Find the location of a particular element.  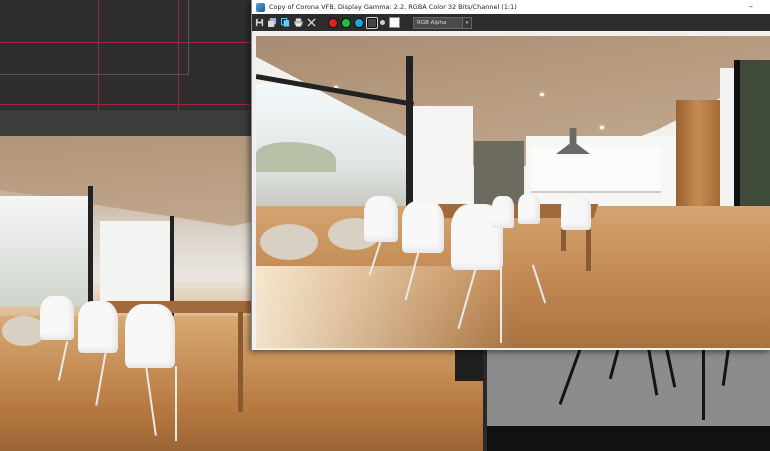

render-window is located at coordinates (45, 251).